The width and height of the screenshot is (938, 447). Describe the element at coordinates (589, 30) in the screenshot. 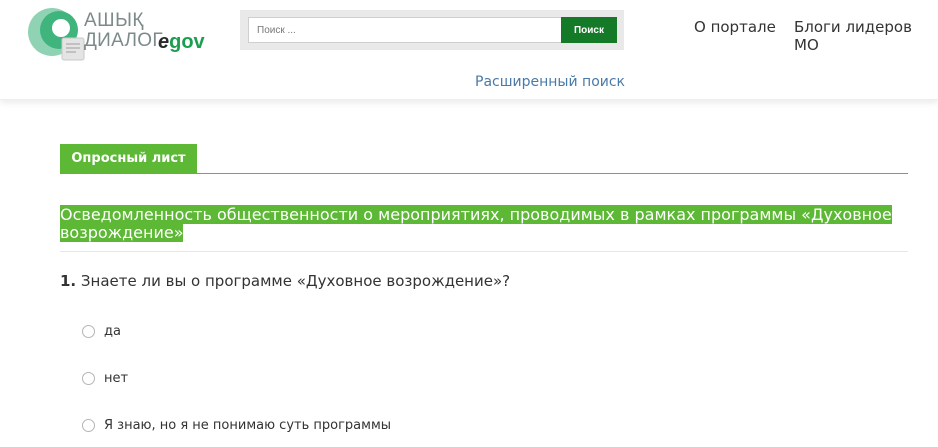

I see `search-button: Поиск` at that location.